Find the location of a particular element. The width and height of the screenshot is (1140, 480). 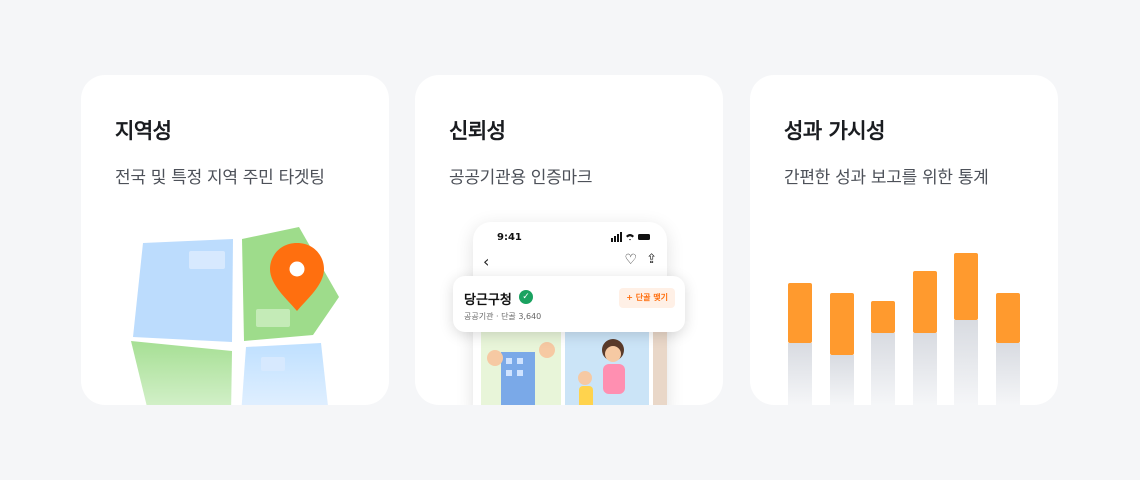

map-block-green-bottom is located at coordinates (181, 373).